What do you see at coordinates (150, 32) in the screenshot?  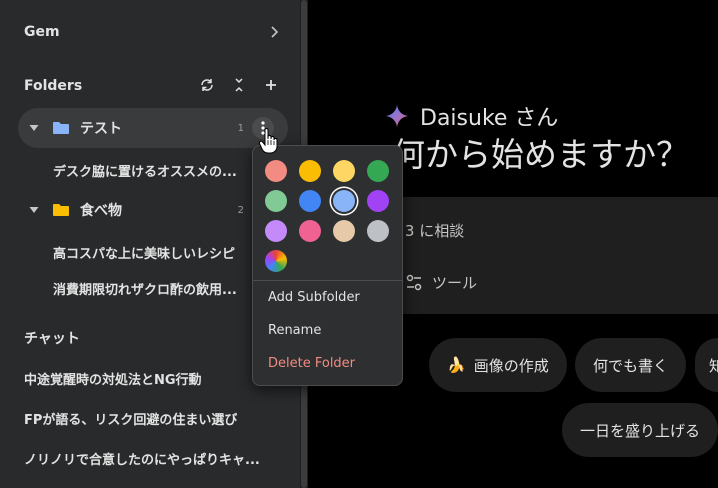 I see `gem-row: Gem` at bounding box center [150, 32].